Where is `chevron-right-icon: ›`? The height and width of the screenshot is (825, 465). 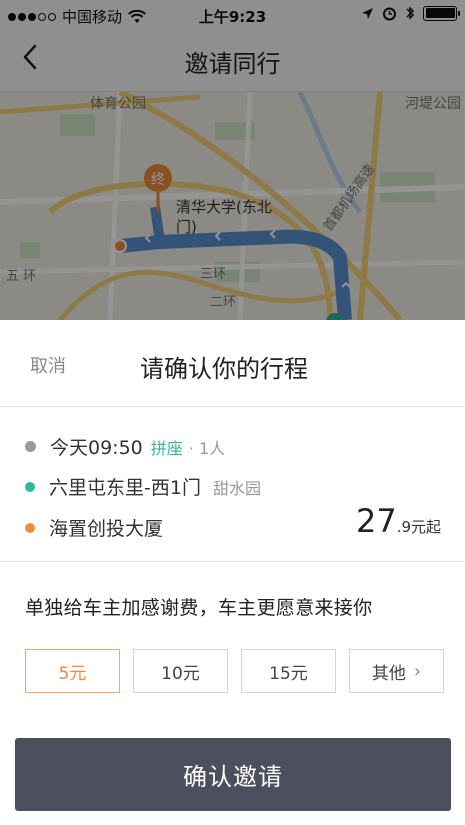
chevron-right-icon: › is located at coordinates (417, 671).